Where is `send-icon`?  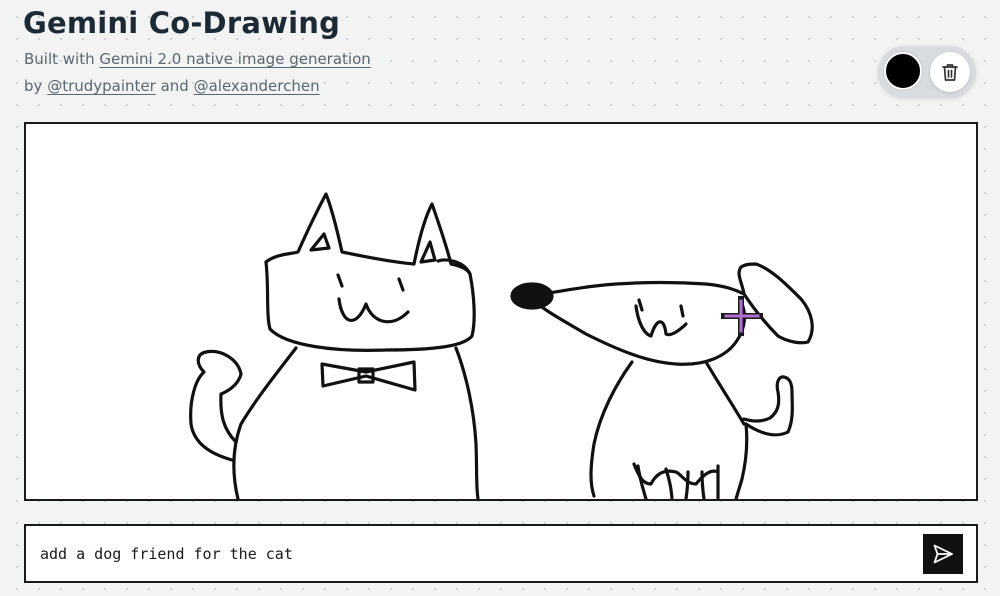 send-icon is located at coordinates (943, 554).